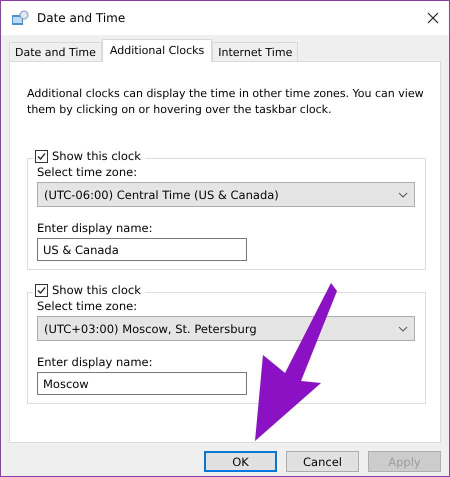 This screenshot has width=450, height=477. What do you see at coordinates (240, 461) in the screenshot?
I see `dialog-button: OK` at bounding box center [240, 461].